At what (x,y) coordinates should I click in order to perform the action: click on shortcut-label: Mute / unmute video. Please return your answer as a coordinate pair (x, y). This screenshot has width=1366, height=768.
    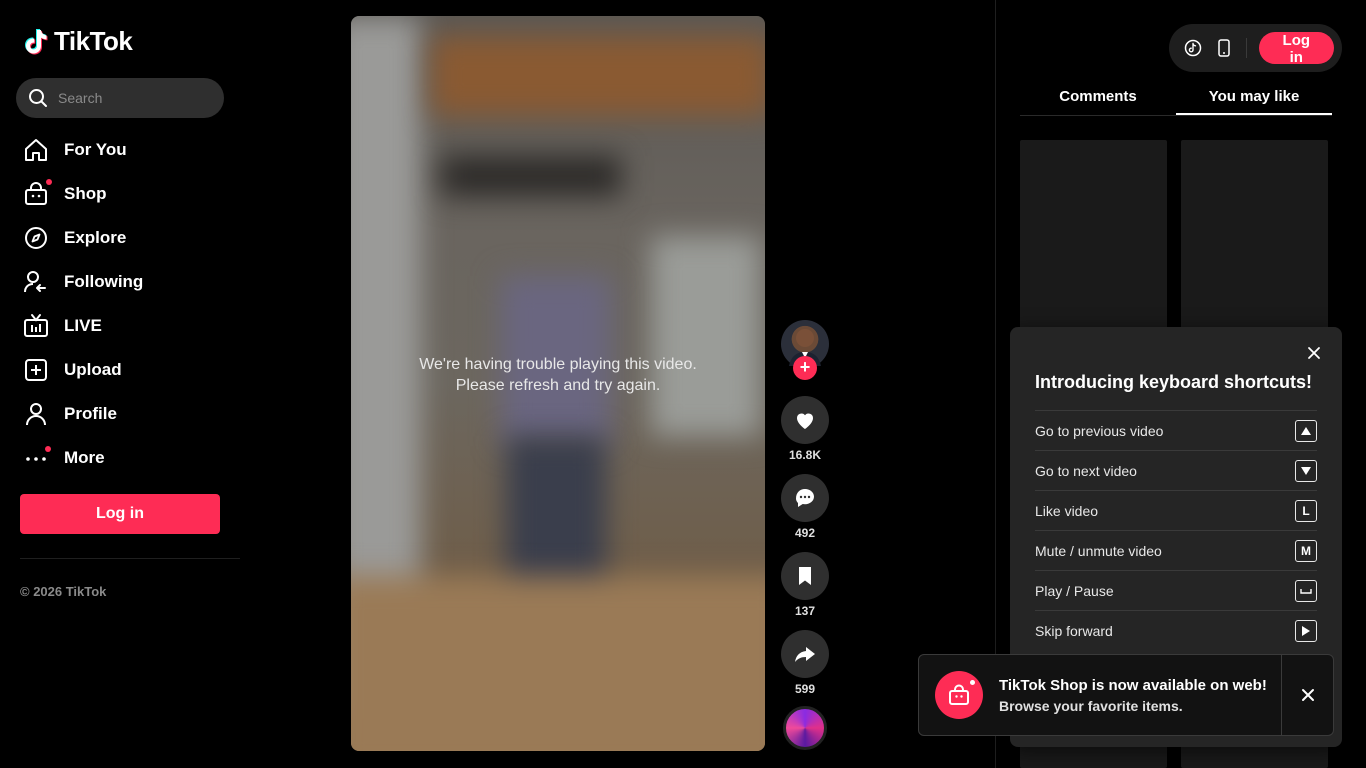
    Looking at the image, I should click on (1098, 550).